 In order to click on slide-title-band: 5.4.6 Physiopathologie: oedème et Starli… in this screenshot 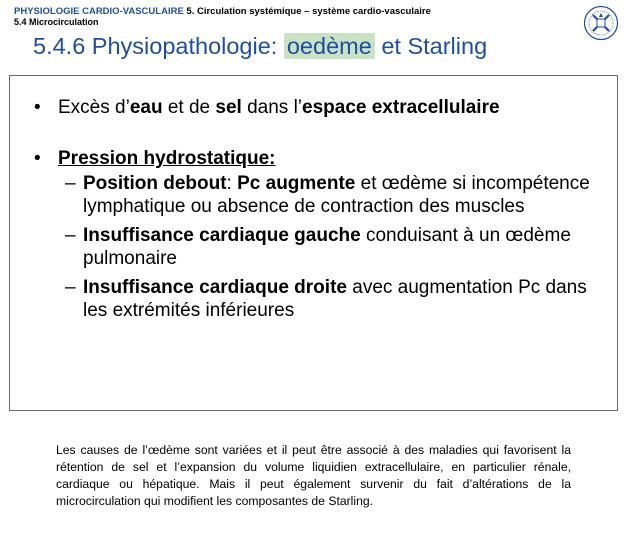, I will do `click(313, 53)`.